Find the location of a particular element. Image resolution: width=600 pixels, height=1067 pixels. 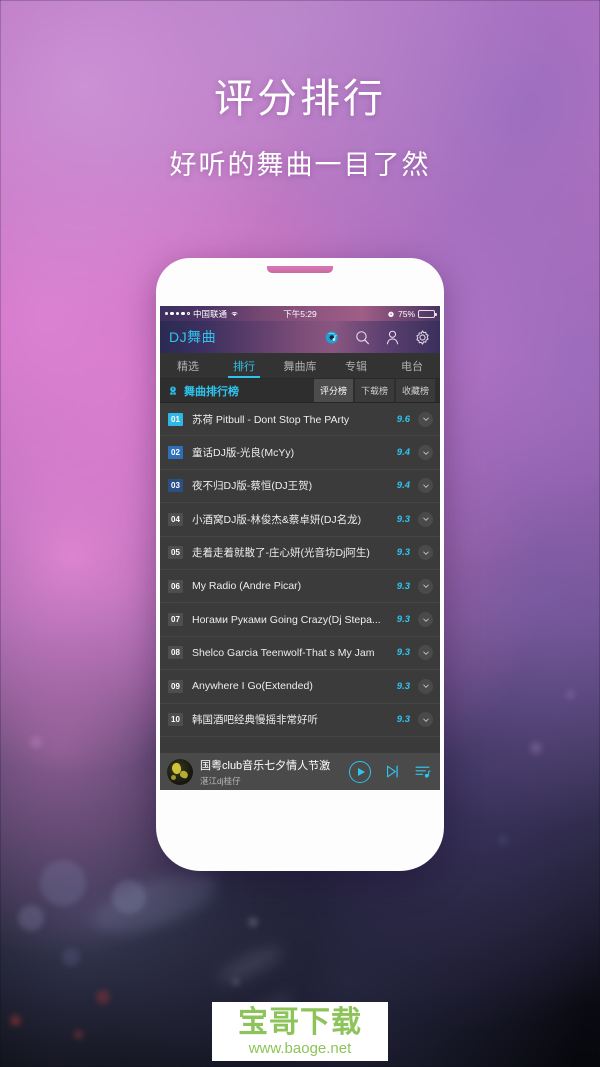

tab-wuqu-ku: 舞曲库 is located at coordinates (300, 365).